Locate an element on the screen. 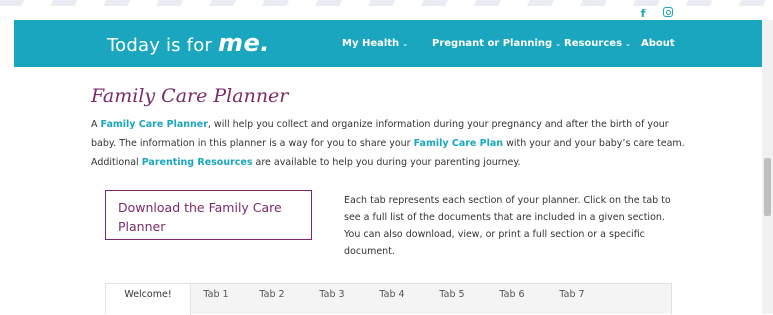 The height and width of the screenshot is (315, 773). logo-emphasis: me. is located at coordinates (243, 43).